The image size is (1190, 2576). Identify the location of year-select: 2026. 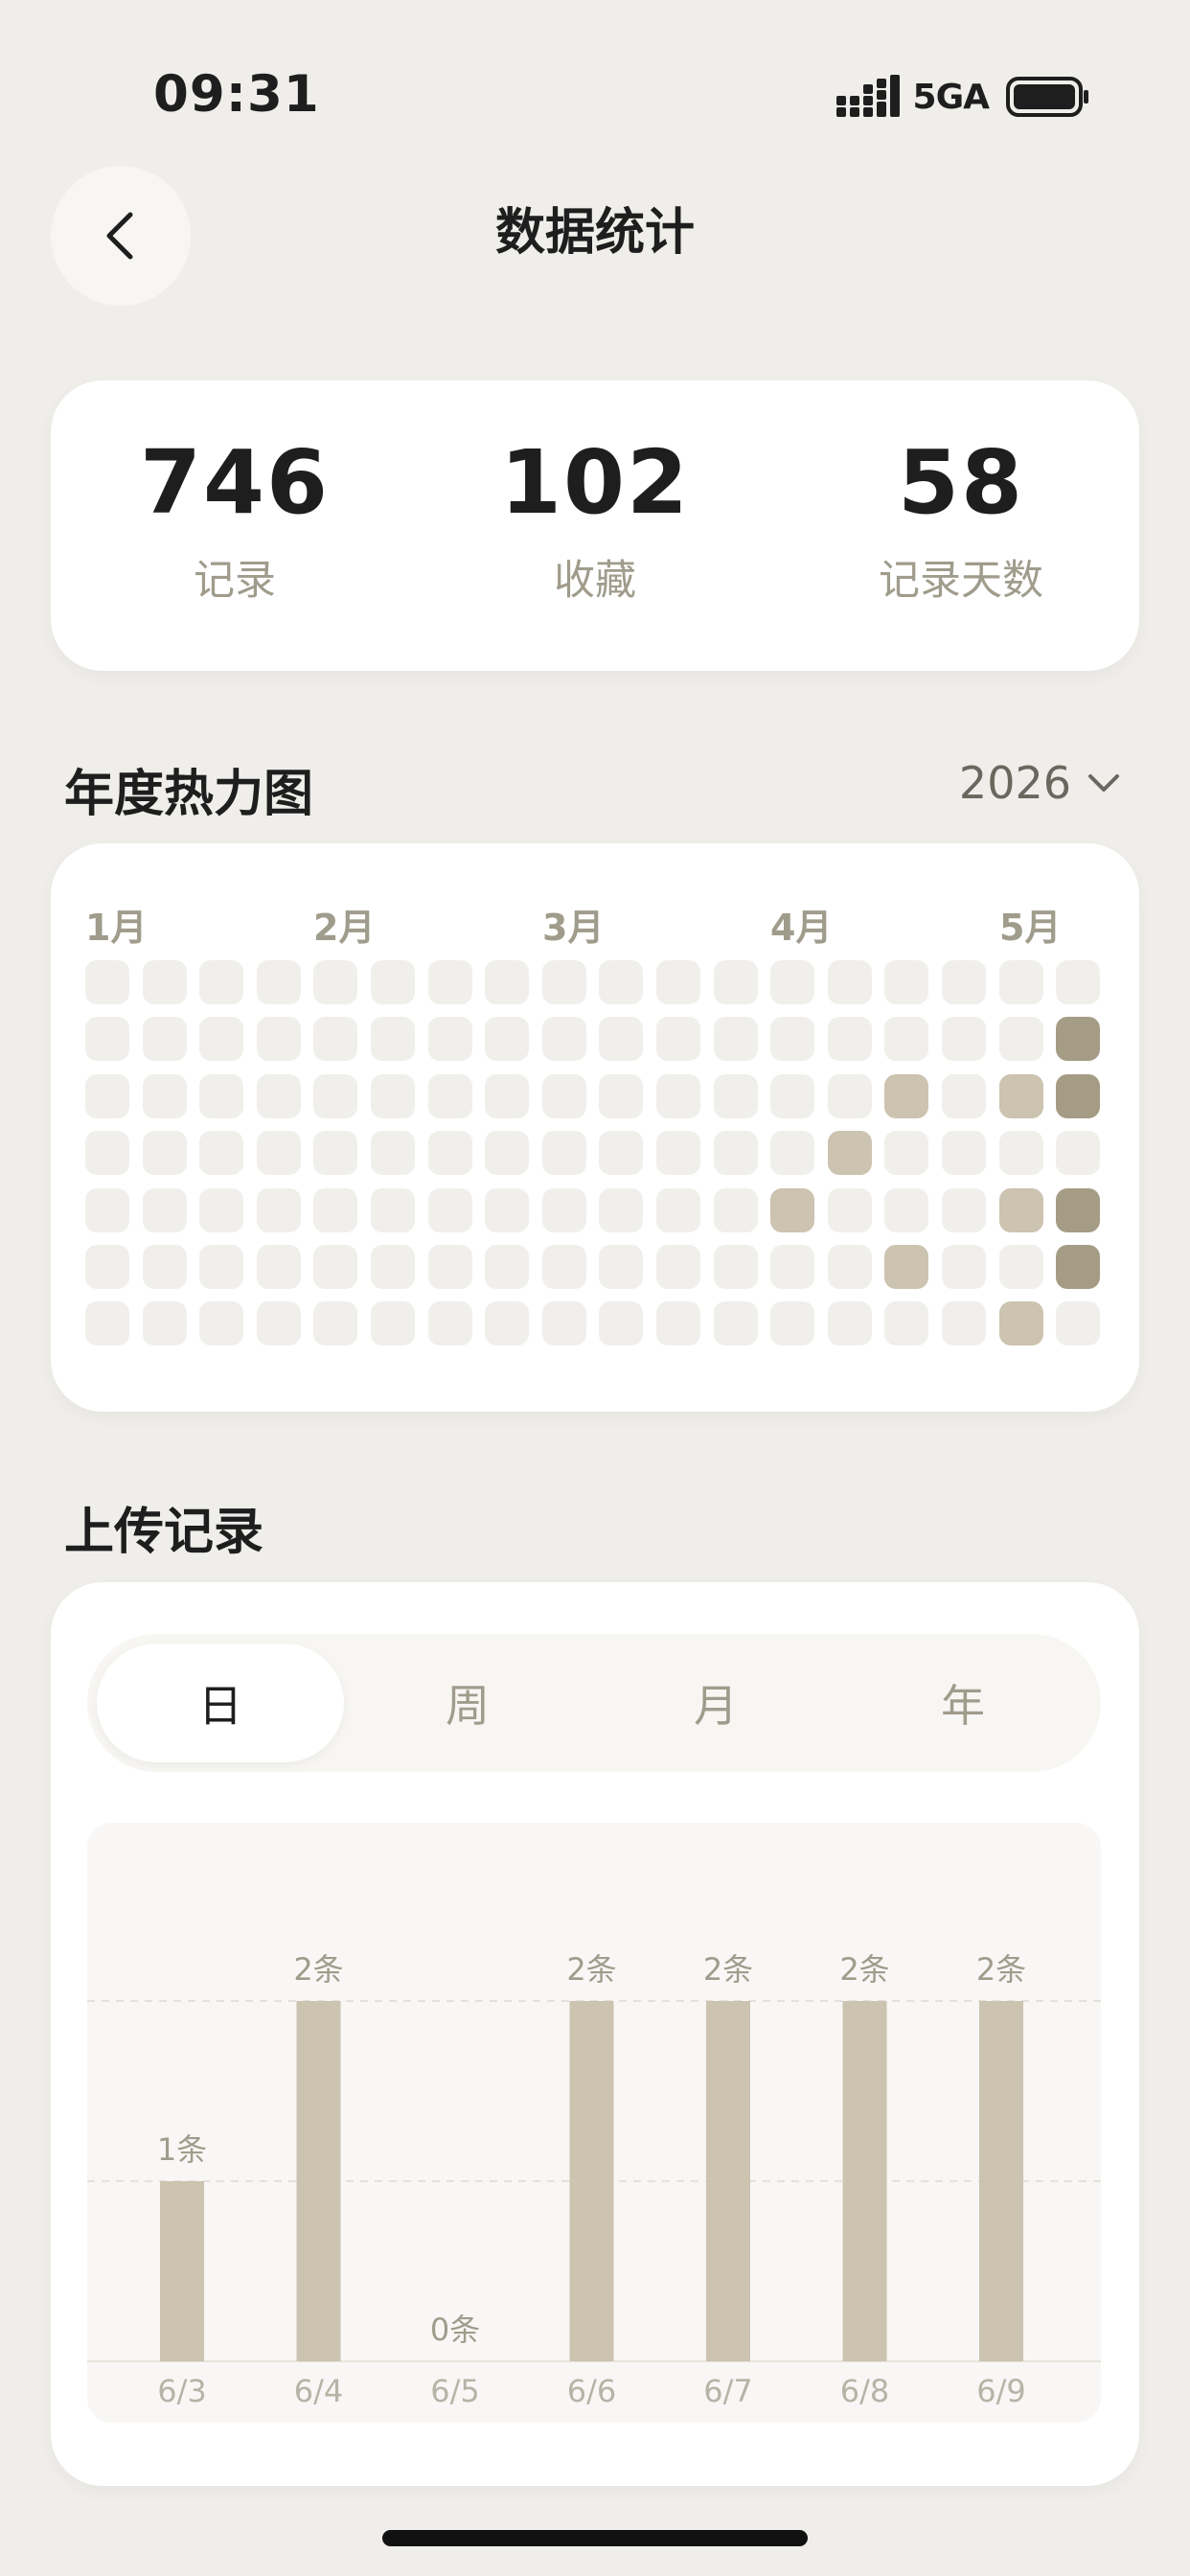
(1041, 783).